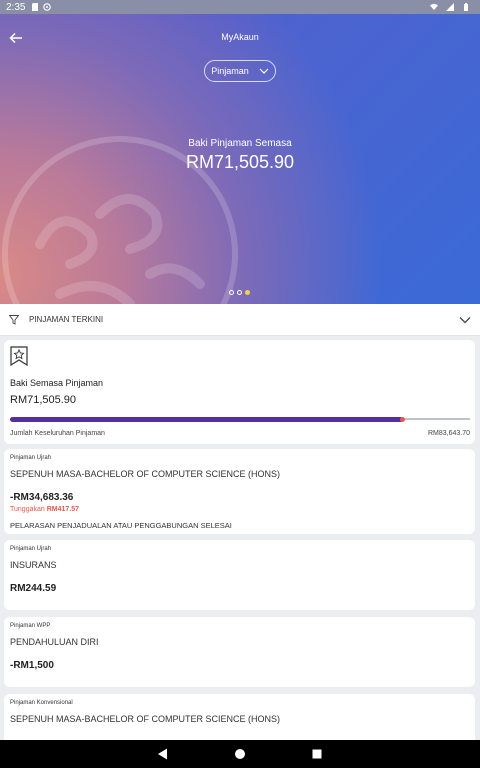 The width and height of the screenshot is (480, 768). I want to click on system-nav-bar, so click(240, 754).